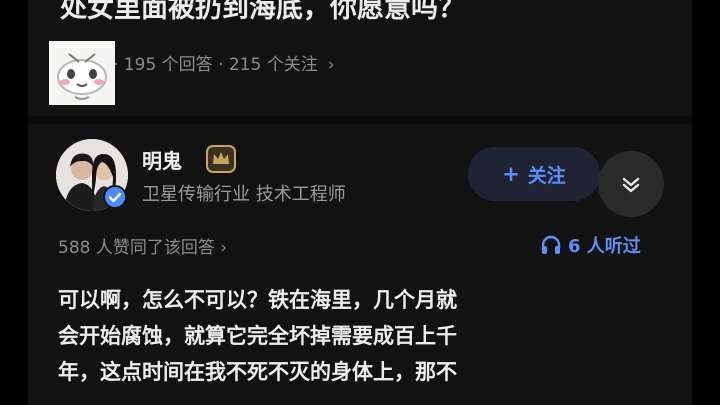 The width and height of the screenshot is (720, 405). Describe the element at coordinates (331, 65) in the screenshot. I see `chevron-right-icon: ›` at that location.